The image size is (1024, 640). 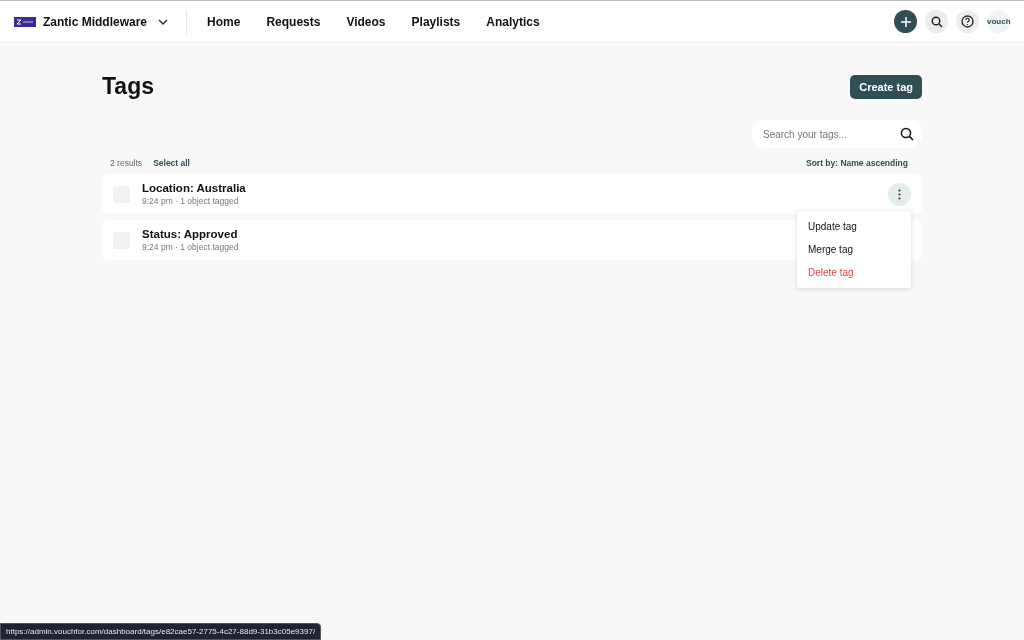 I want to click on help-button, so click(x=967, y=21).